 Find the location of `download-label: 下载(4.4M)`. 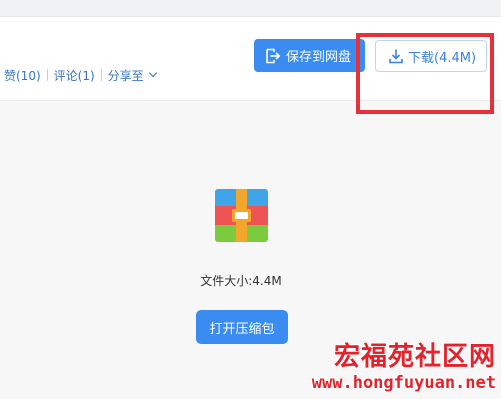

download-label: 下载(4.4M) is located at coordinates (442, 58).